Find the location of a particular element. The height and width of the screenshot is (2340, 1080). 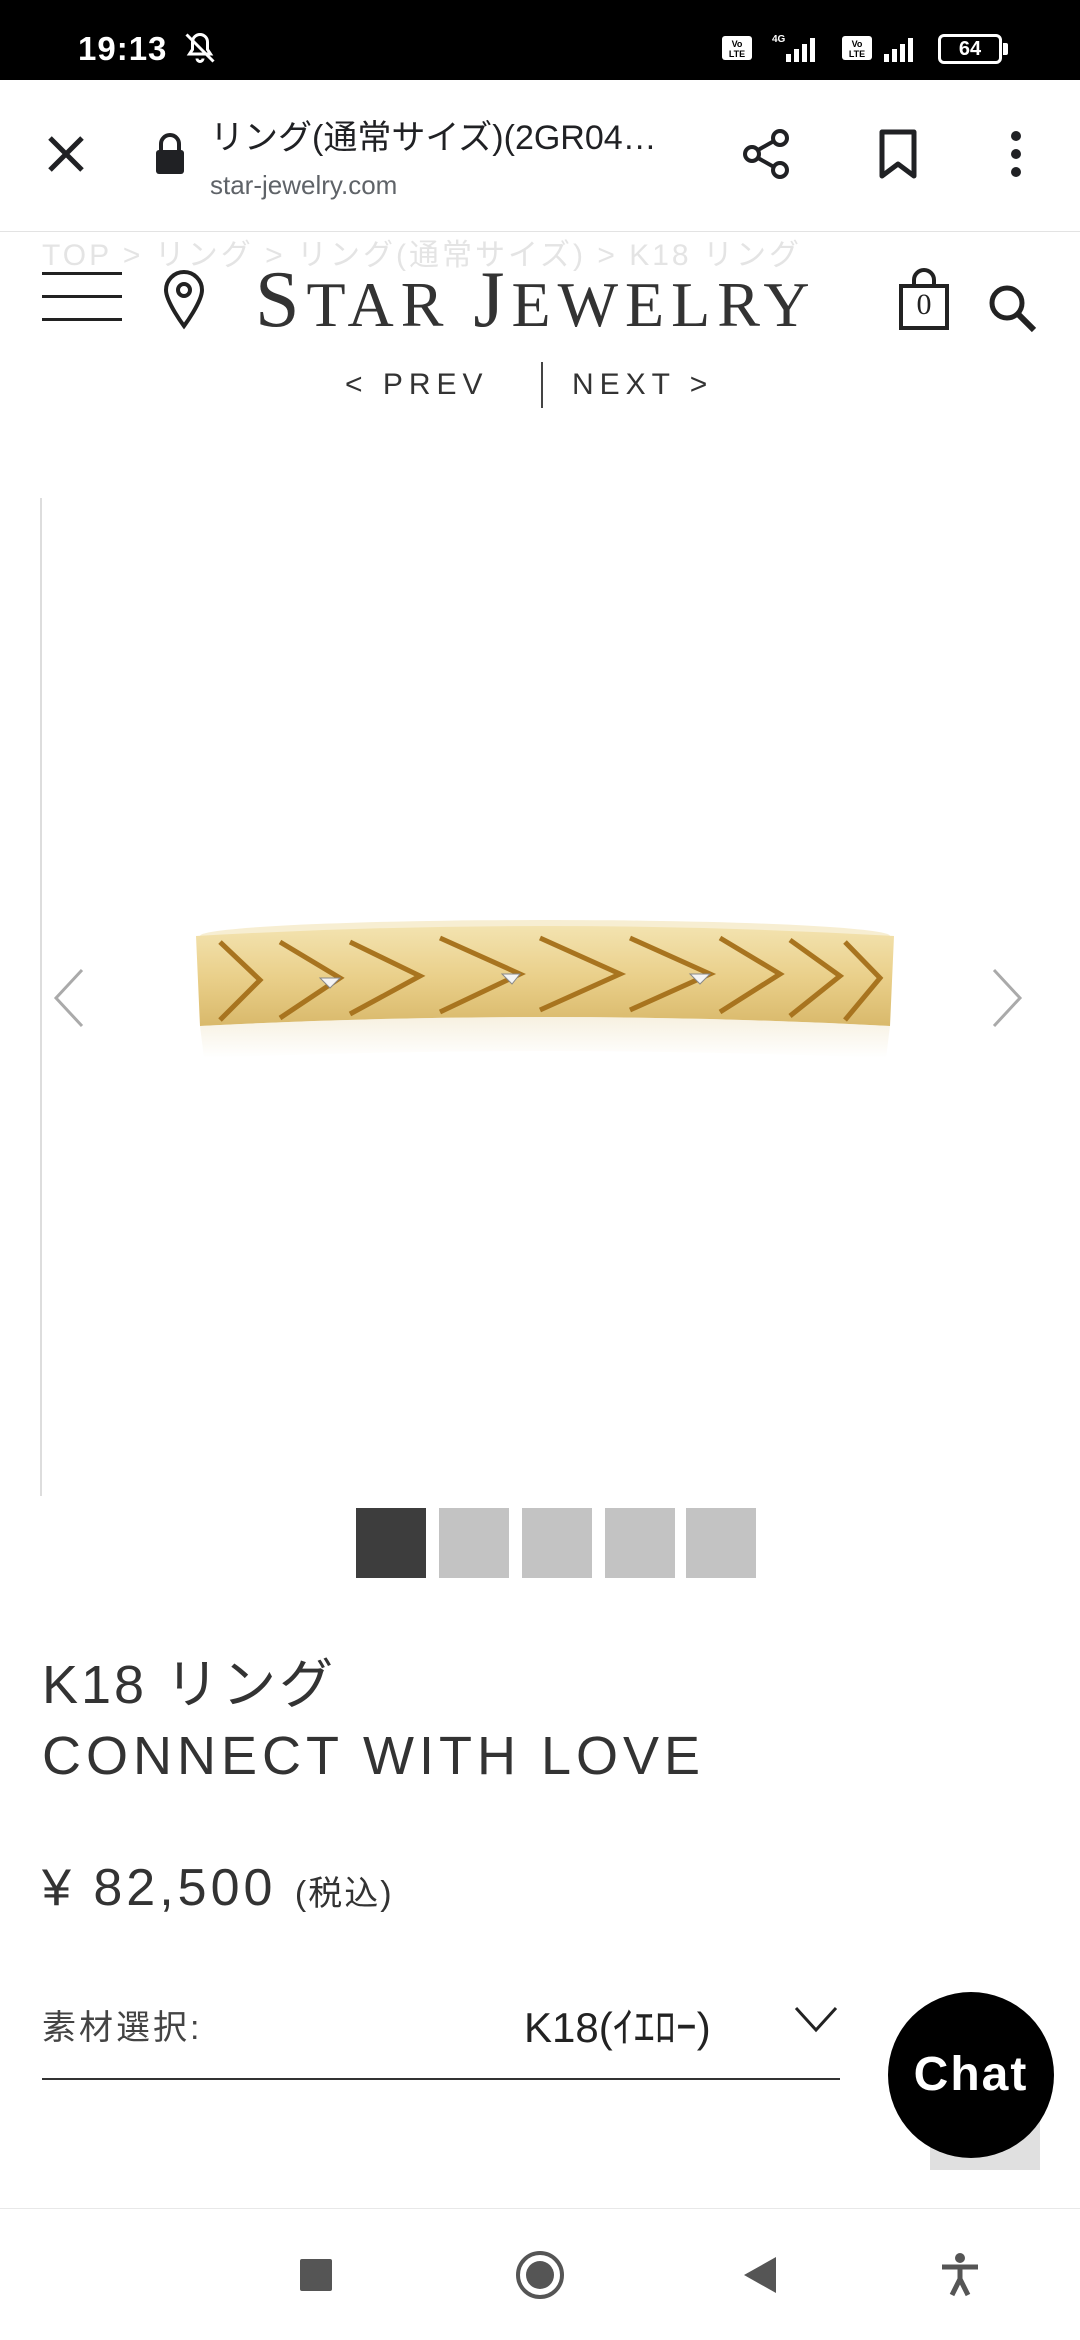

site-header: STAR JEWELRY 0 is located at coordinates (540, 300).